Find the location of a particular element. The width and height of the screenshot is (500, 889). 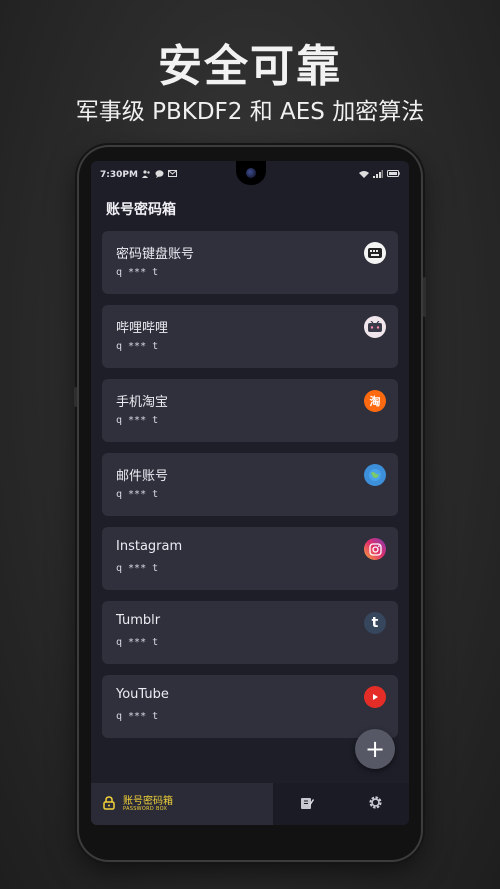

add-account-button: + is located at coordinates (375, 749).